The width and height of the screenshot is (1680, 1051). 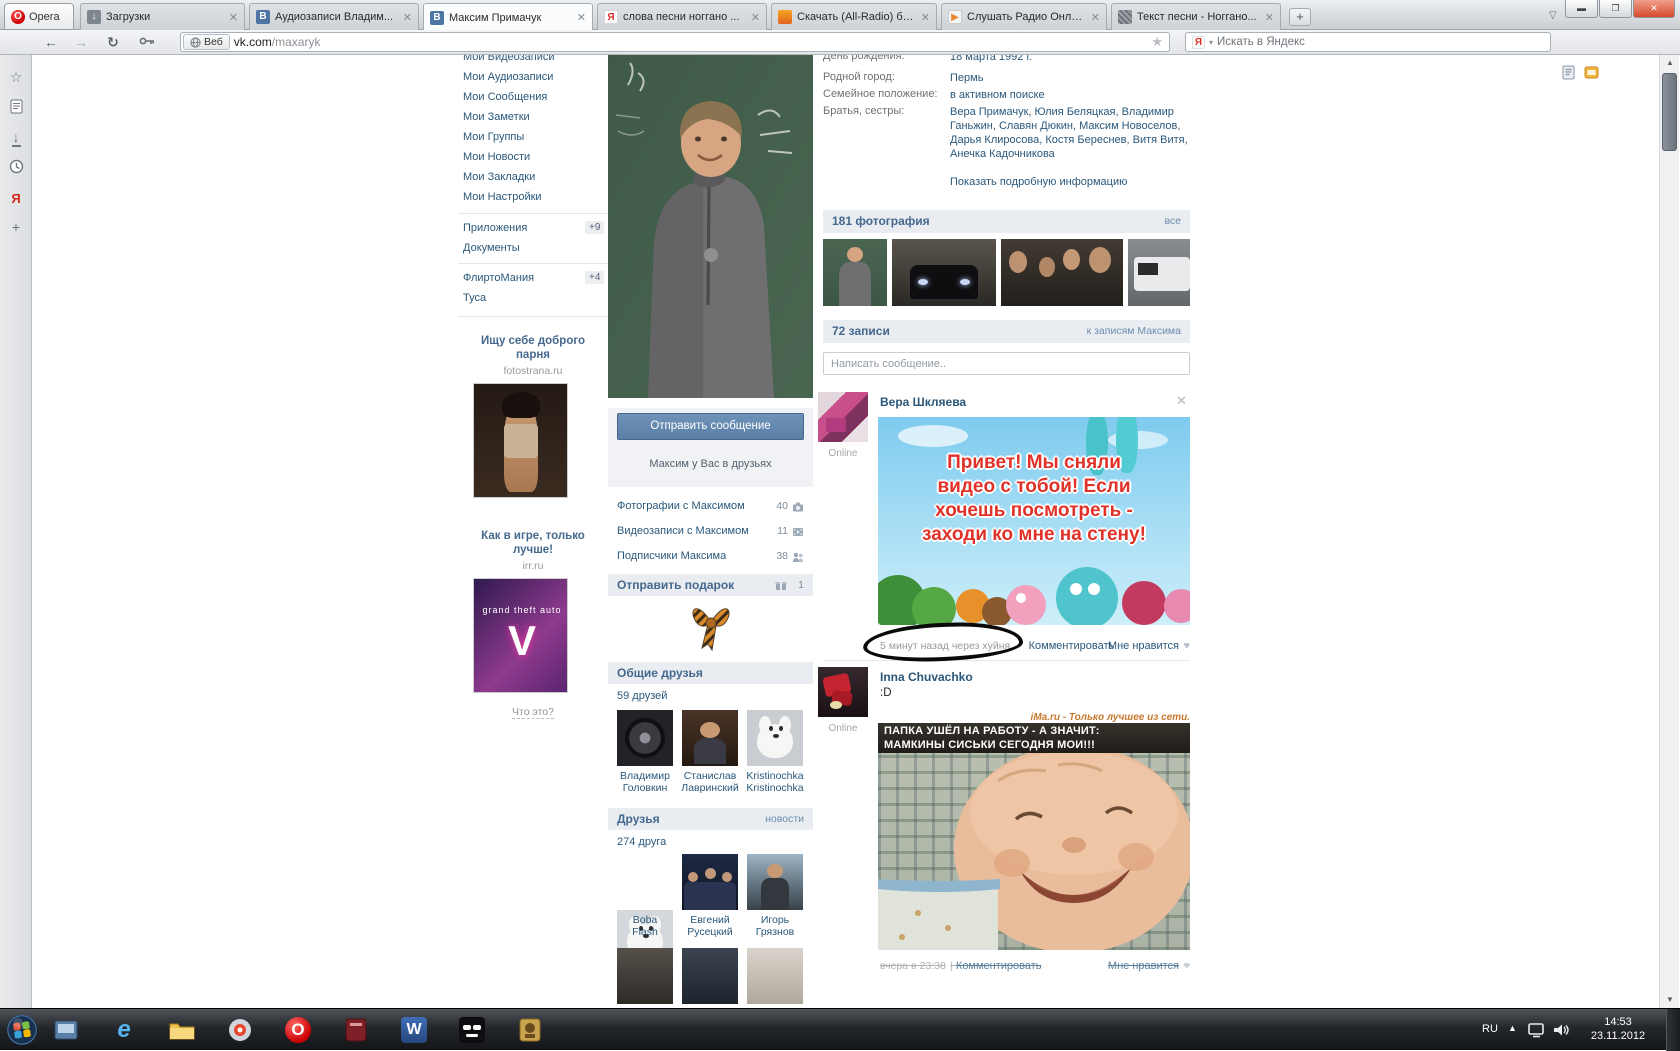 I want to click on photos-with-label: Фотографии с Максимом, so click(x=681, y=506).